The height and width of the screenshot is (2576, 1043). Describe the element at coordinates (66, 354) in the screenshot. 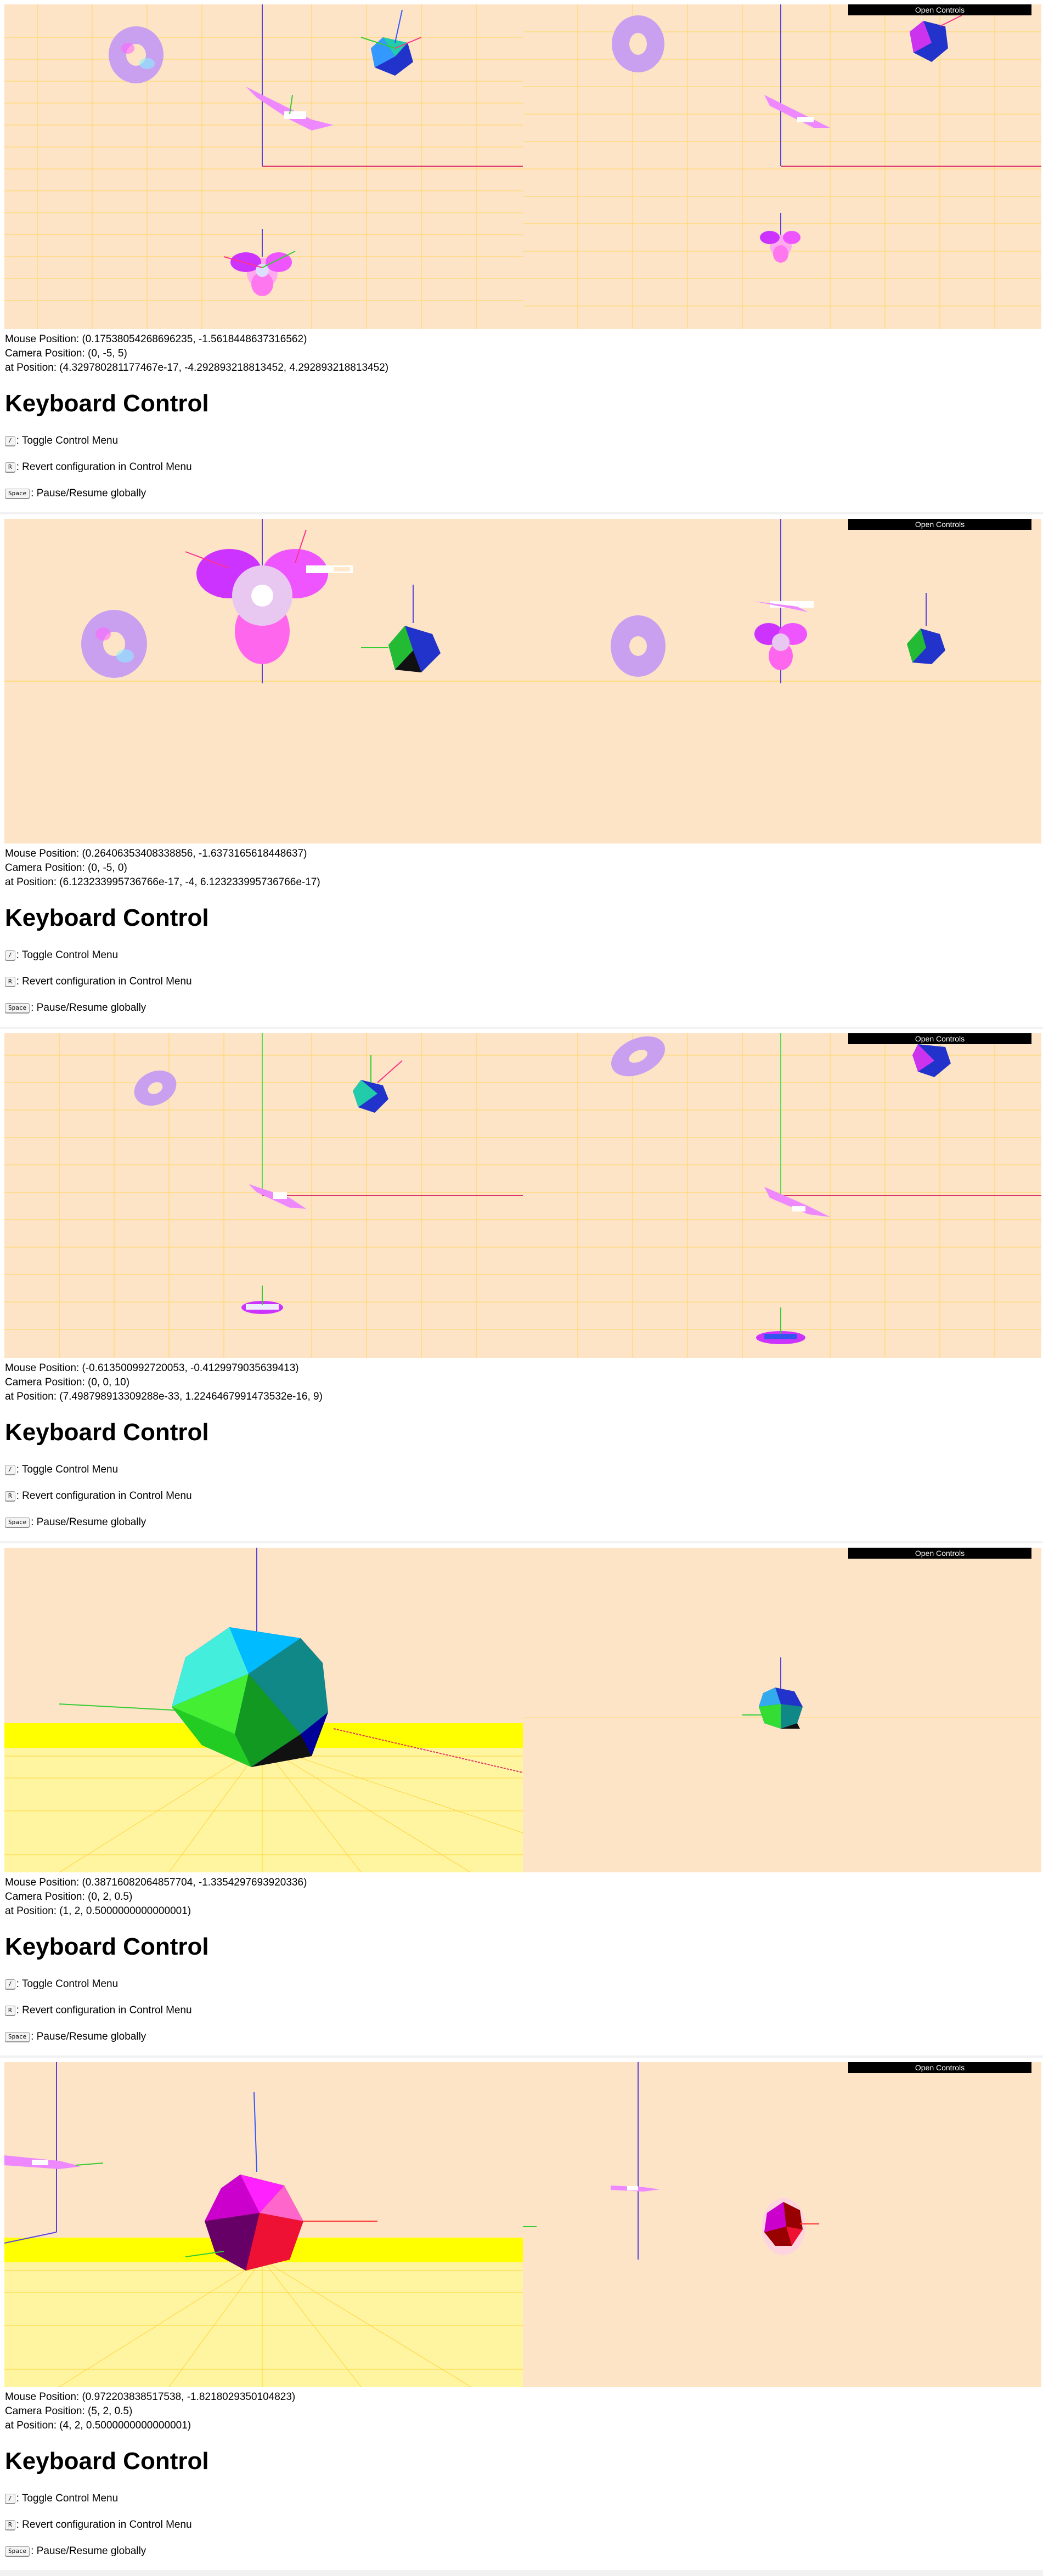

I see `camera-position: Camera Position: (0, -5, 5)` at that location.